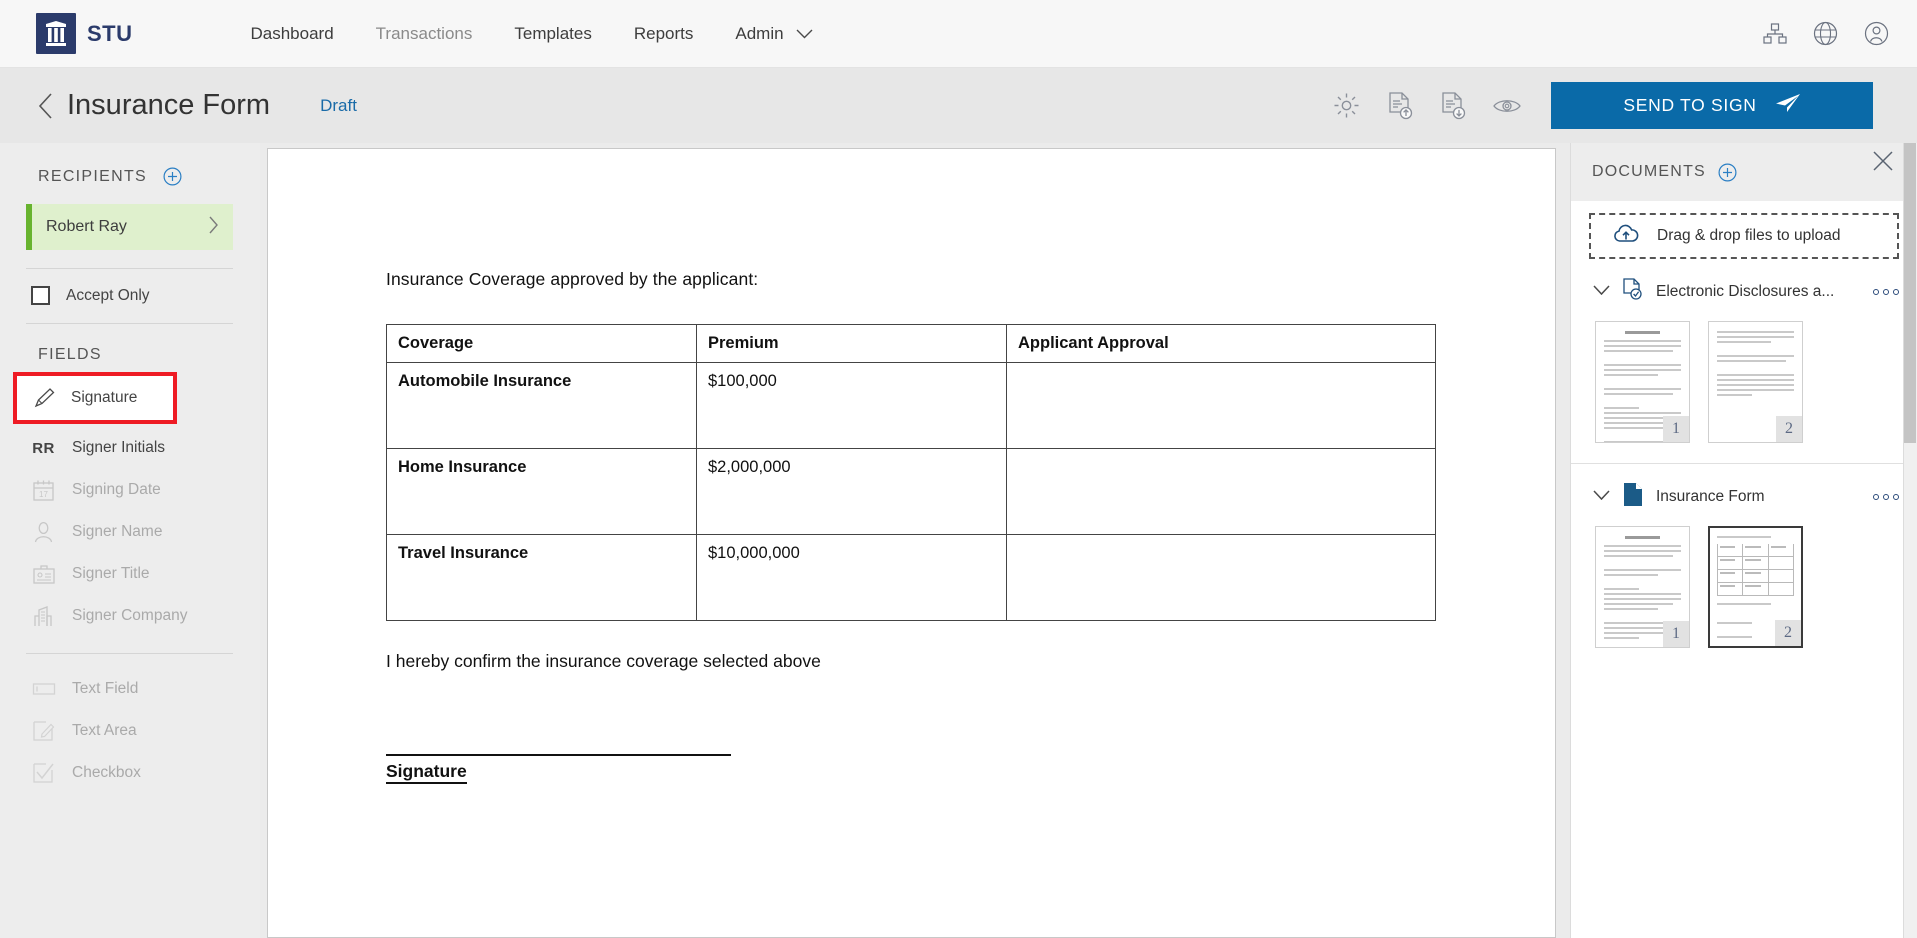 This screenshot has height=938, width=1917. What do you see at coordinates (851, 405) in the screenshot?
I see `cell-premium-0: $100,000` at bounding box center [851, 405].